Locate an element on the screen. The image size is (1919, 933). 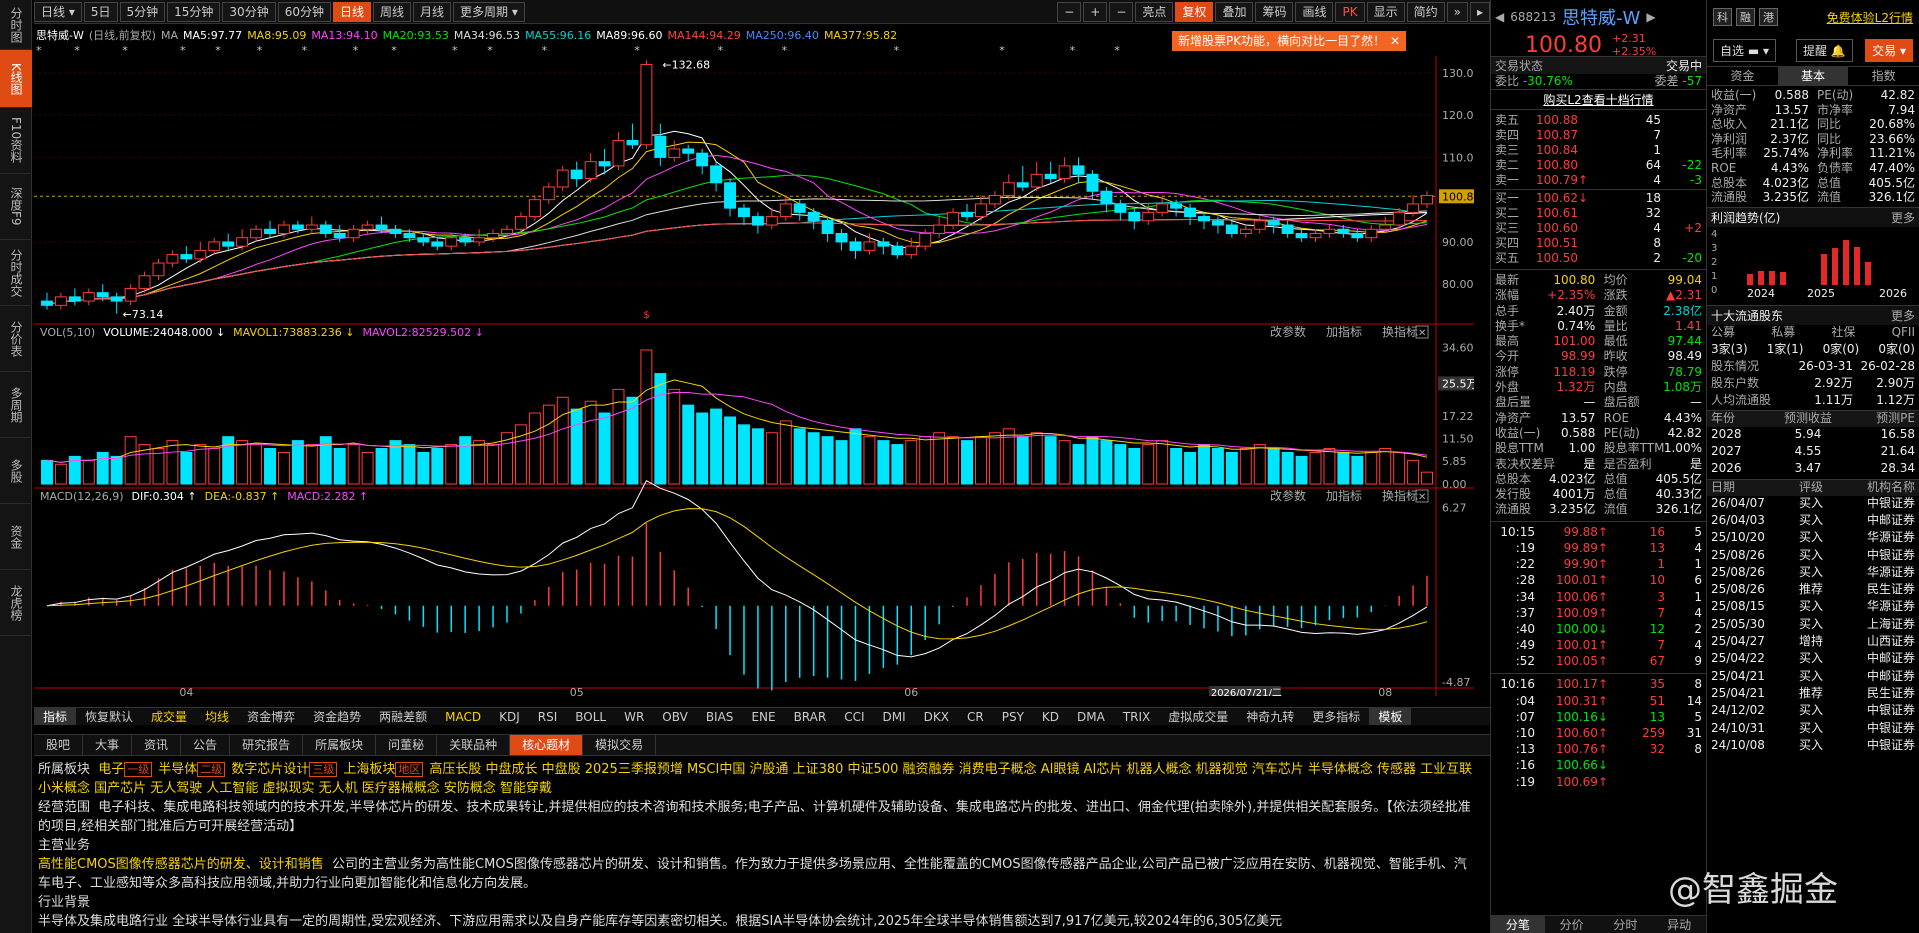
info-tab-0: 股吧 is located at coordinates (59, 745).